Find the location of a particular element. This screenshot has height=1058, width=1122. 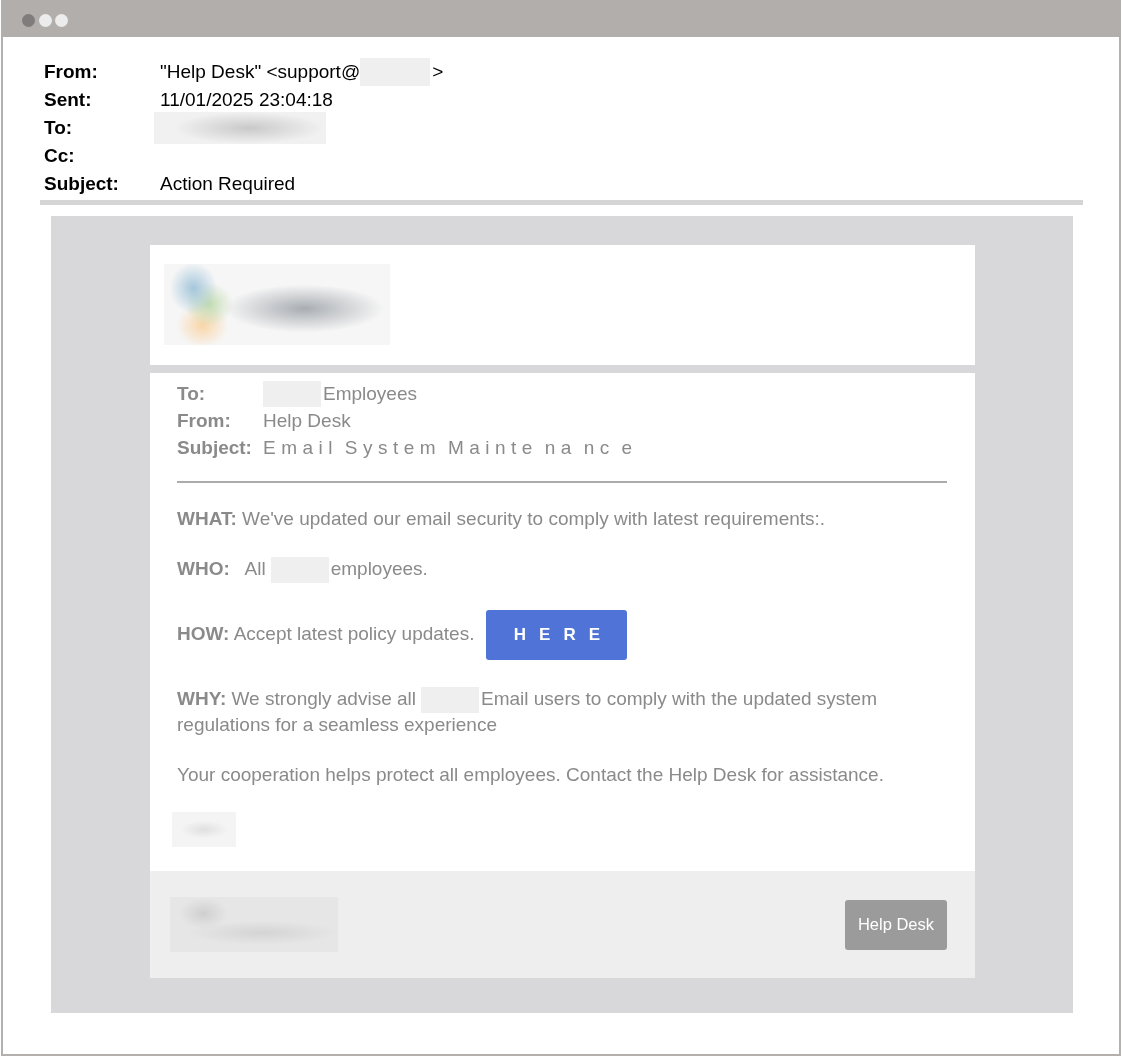

field-label: From: is located at coordinates (71, 72).